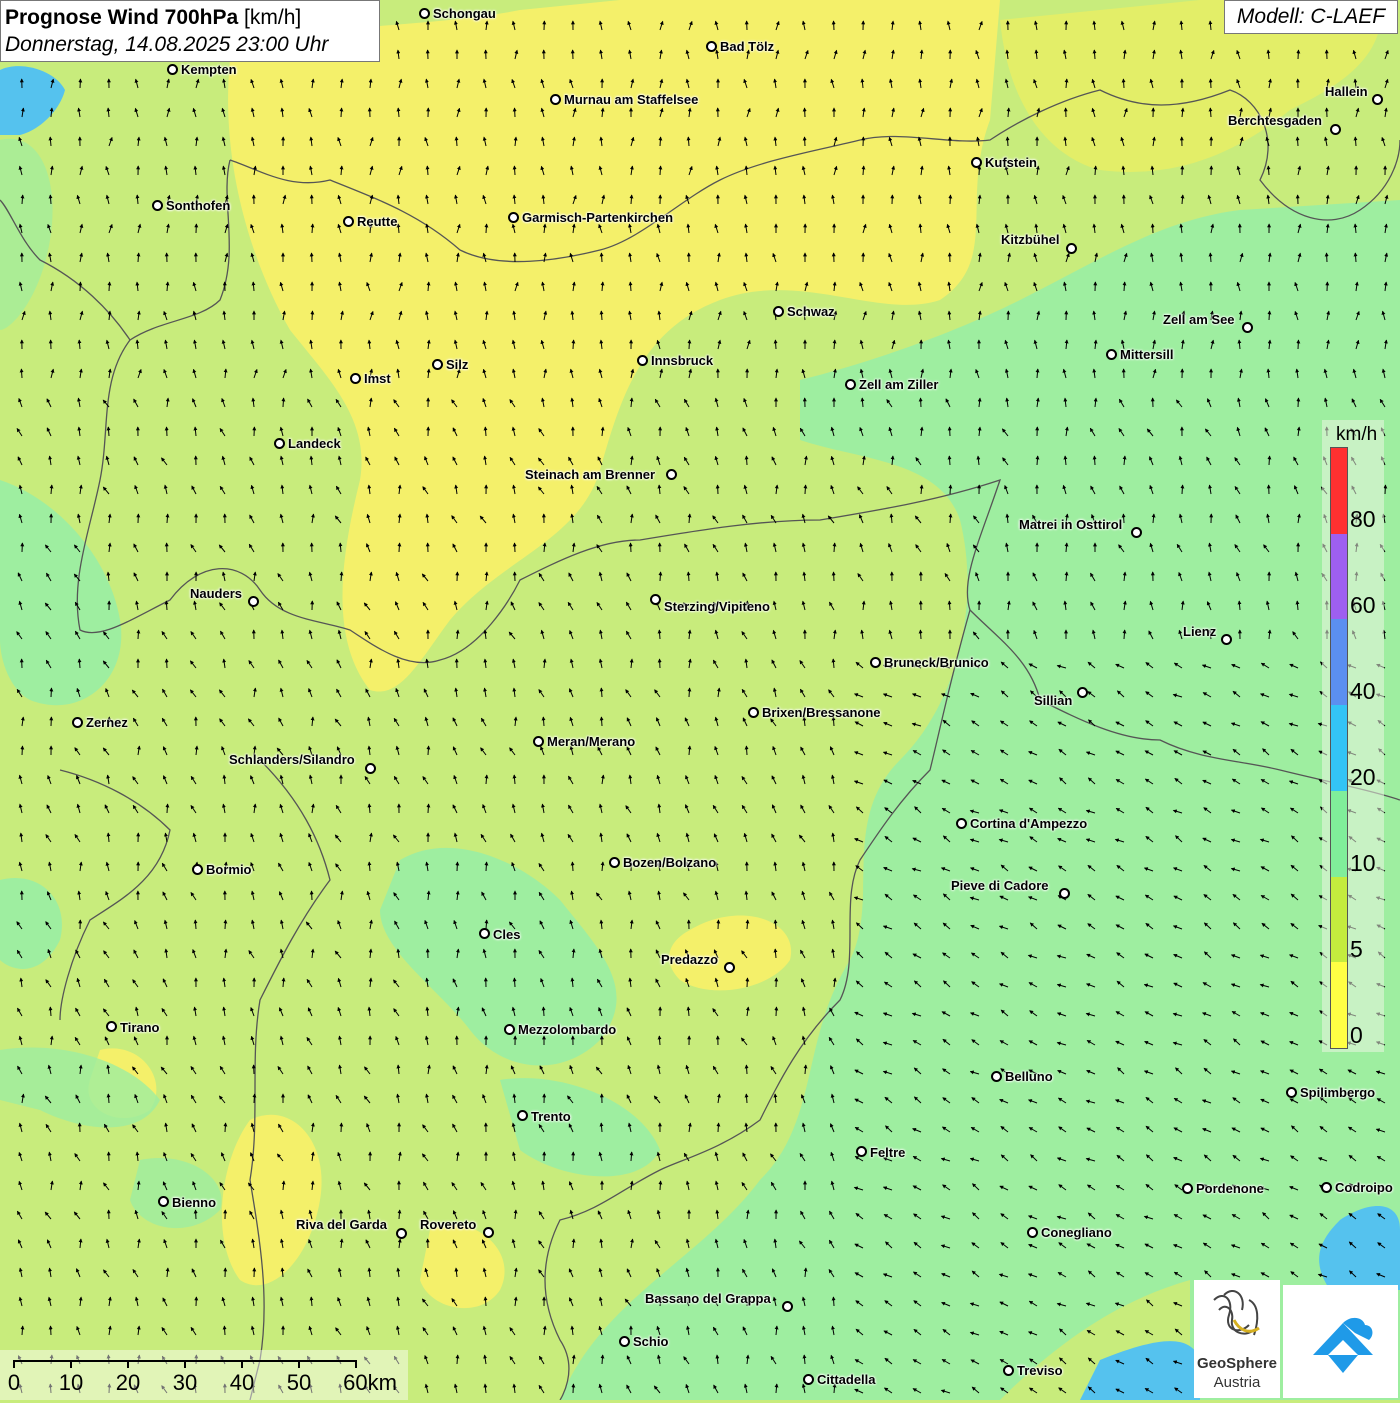 The height and width of the screenshot is (1403, 1400). Describe the element at coordinates (1237, 1363) in the screenshot. I see `geosphere-name: GeoSphere` at that location.